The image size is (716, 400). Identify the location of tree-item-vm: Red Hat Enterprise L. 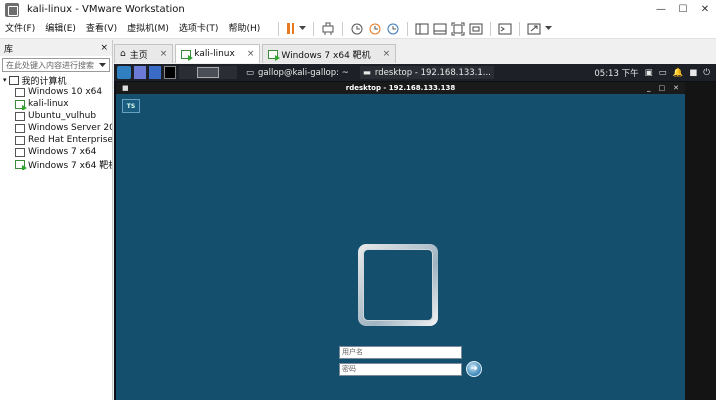
(63, 140).